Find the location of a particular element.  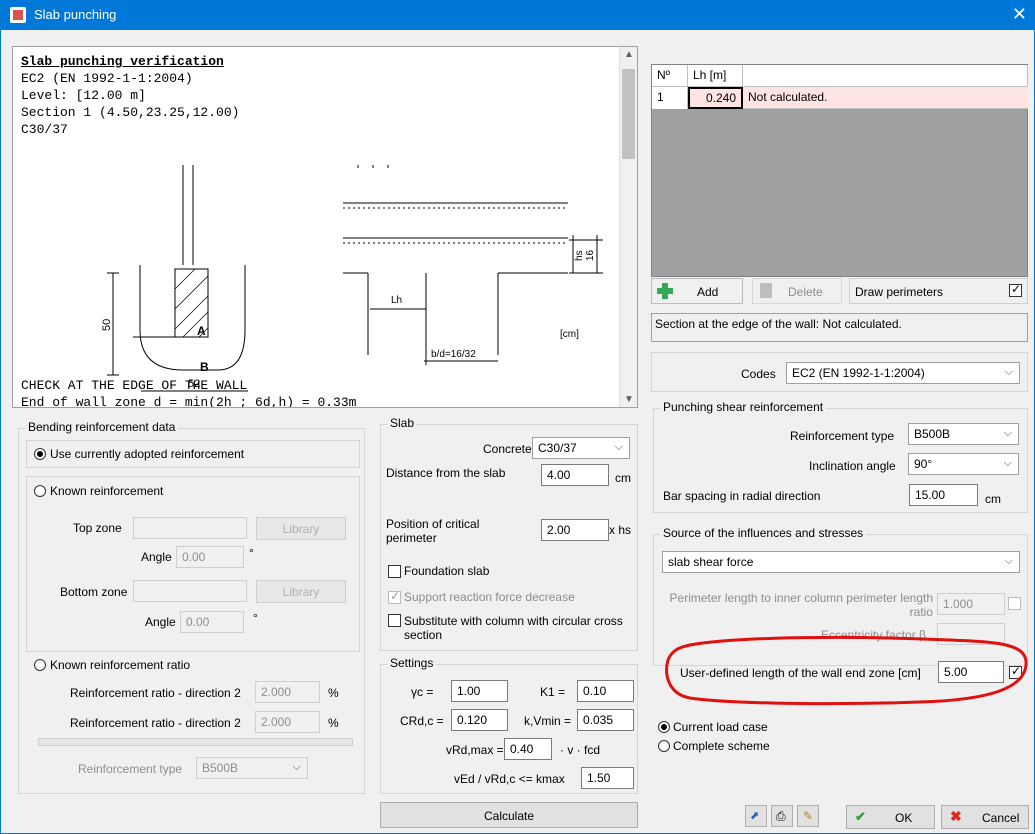

punching-reinf-type-select: B500B ⌵ is located at coordinates (963, 434).